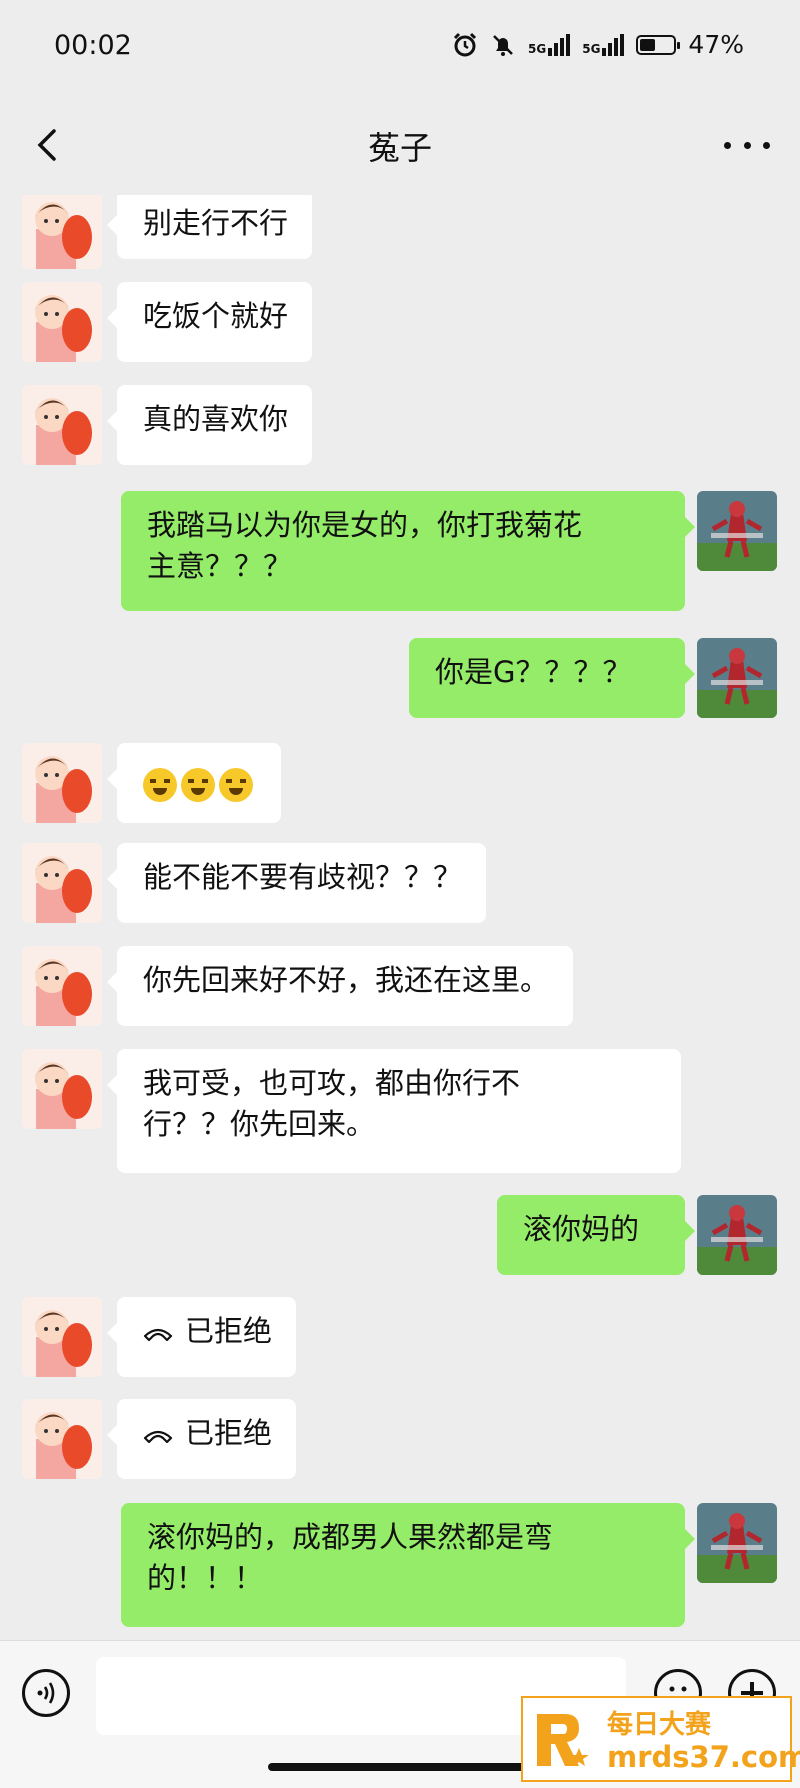 The width and height of the screenshot is (800, 1788). Describe the element at coordinates (220, 566) in the screenshot. I see `message-text-line: 主意？？？` at that location.